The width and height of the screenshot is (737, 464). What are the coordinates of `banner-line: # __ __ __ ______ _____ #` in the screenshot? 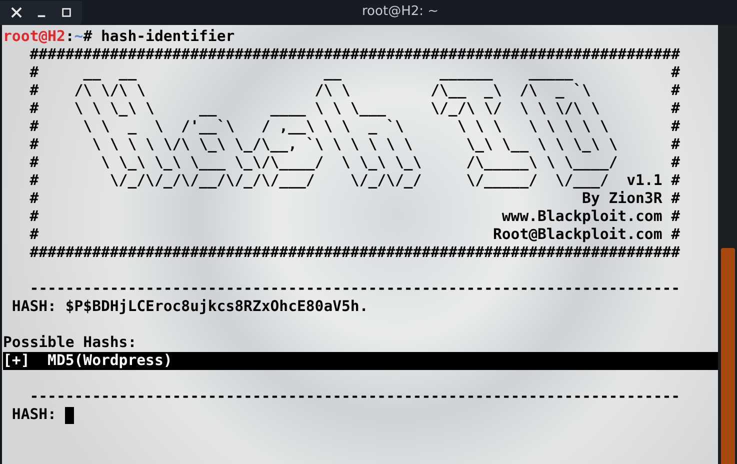 It's located at (355, 73).